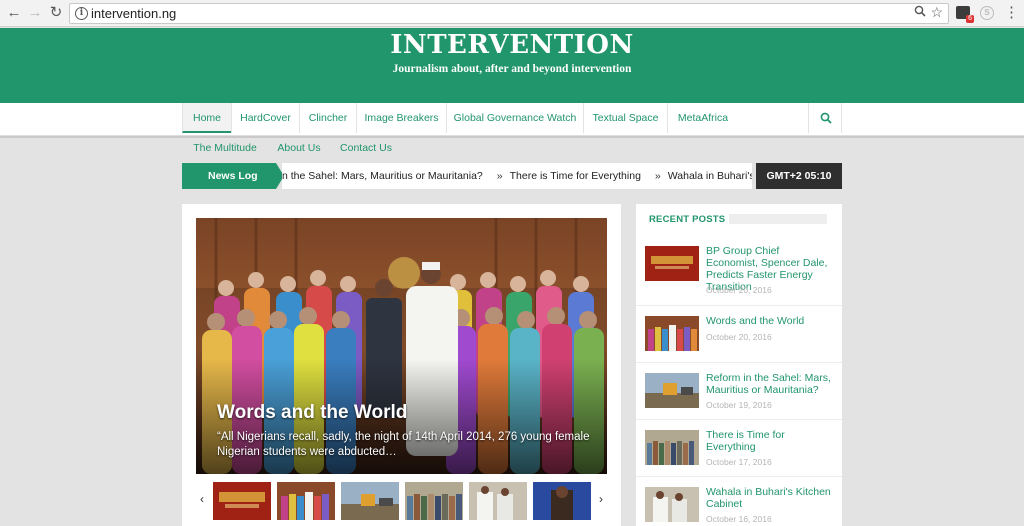 The width and height of the screenshot is (1024, 526). I want to click on post-date: October 16, 2016, so click(739, 519).